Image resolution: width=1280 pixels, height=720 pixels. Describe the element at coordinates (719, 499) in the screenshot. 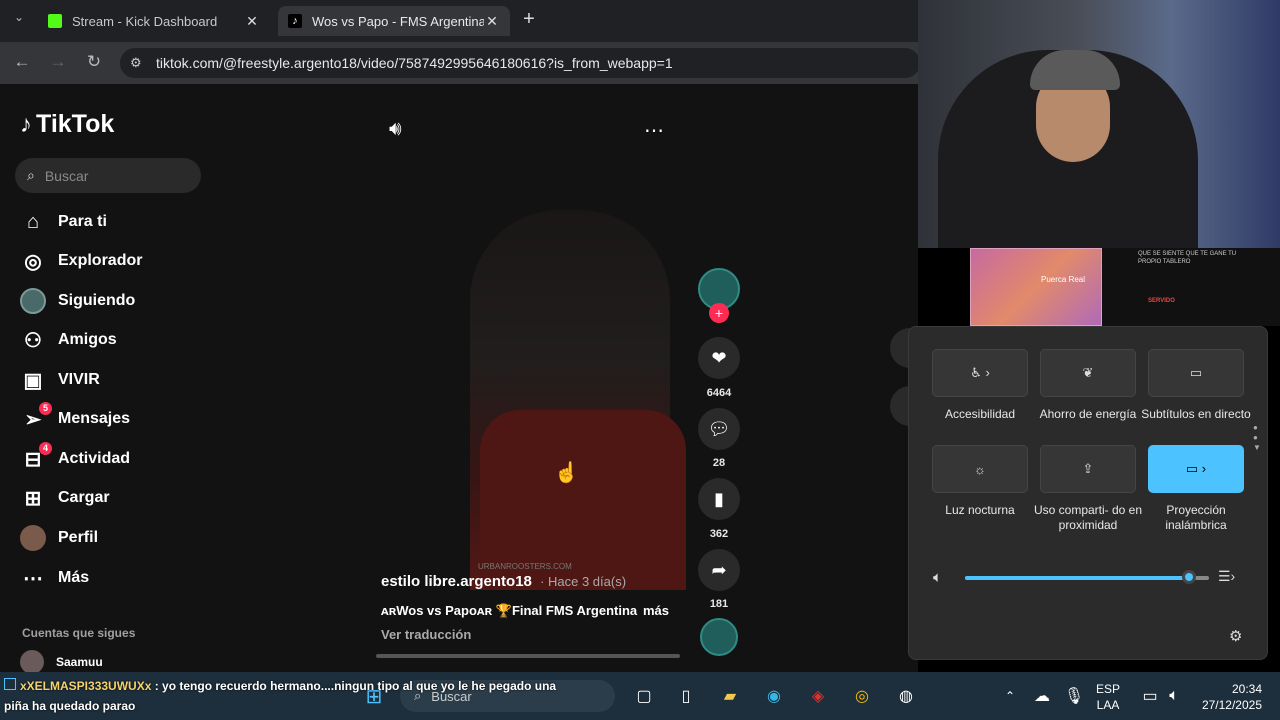

I see `save-button: ▮` at that location.